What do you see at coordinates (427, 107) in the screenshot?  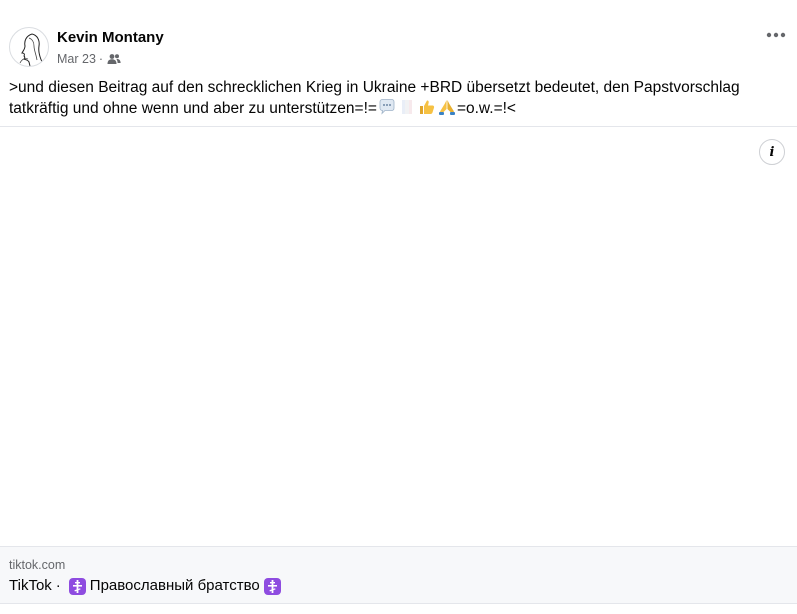 I see `thumbs-up-icon` at bounding box center [427, 107].